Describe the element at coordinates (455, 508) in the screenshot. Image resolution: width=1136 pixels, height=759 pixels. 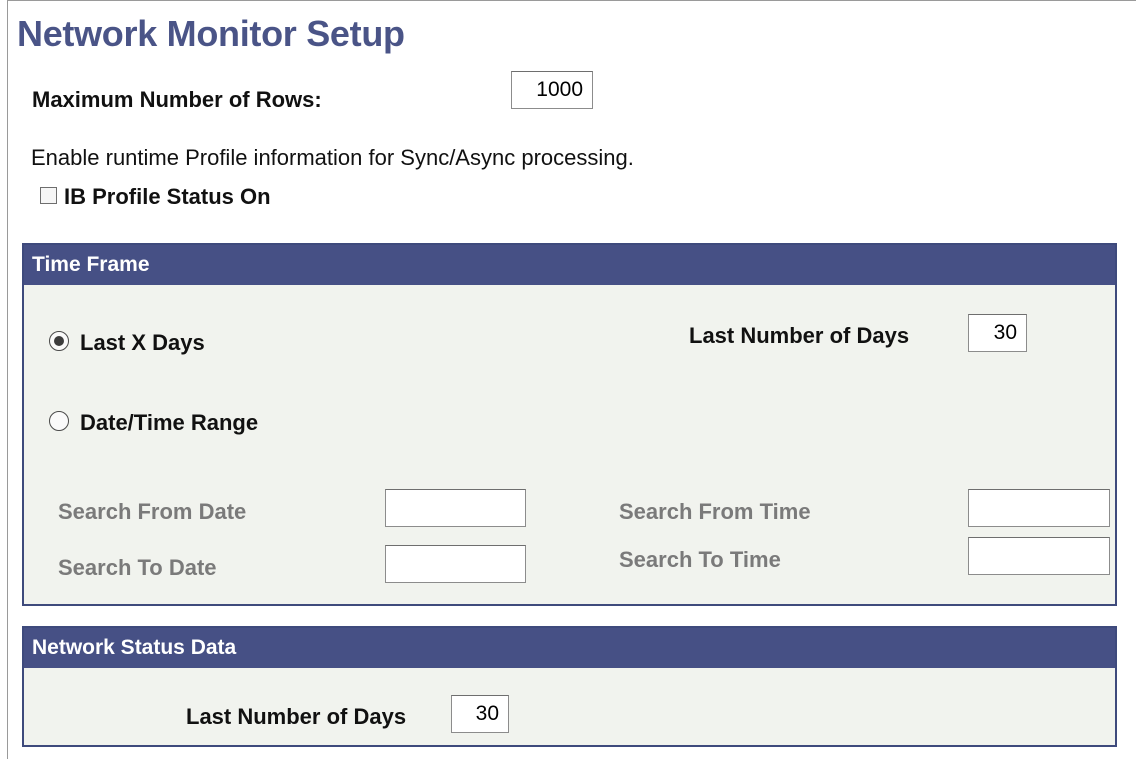
I see `search-from-date-input` at that location.